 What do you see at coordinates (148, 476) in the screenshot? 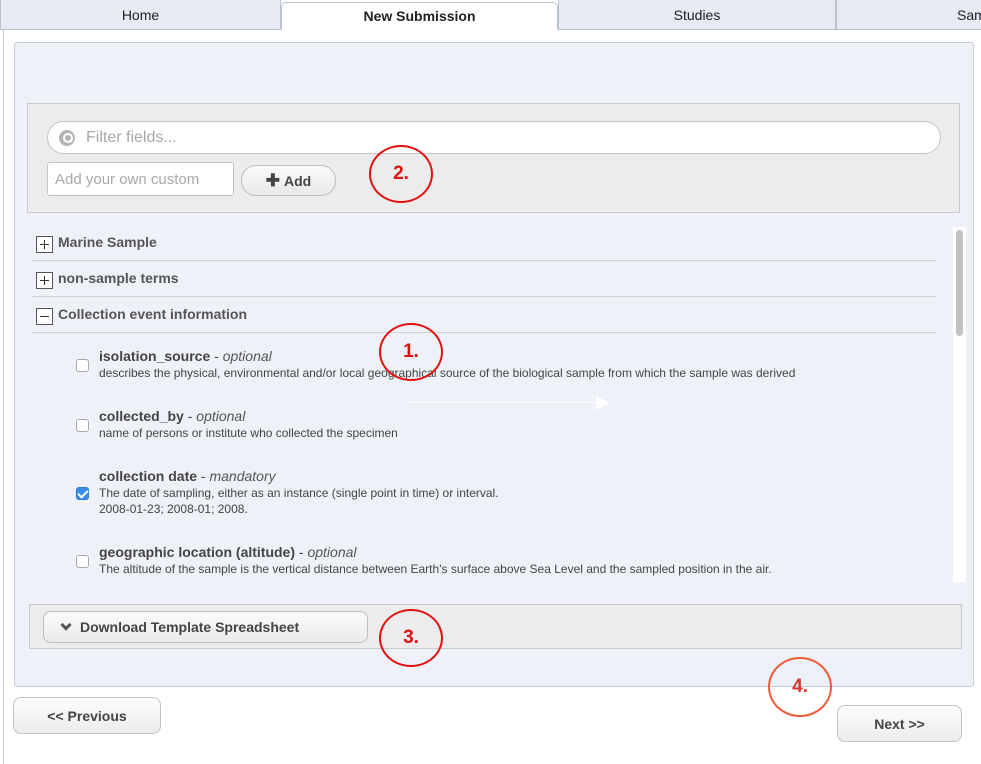
I see `field-name-text: collection date` at bounding box center [148, 476].